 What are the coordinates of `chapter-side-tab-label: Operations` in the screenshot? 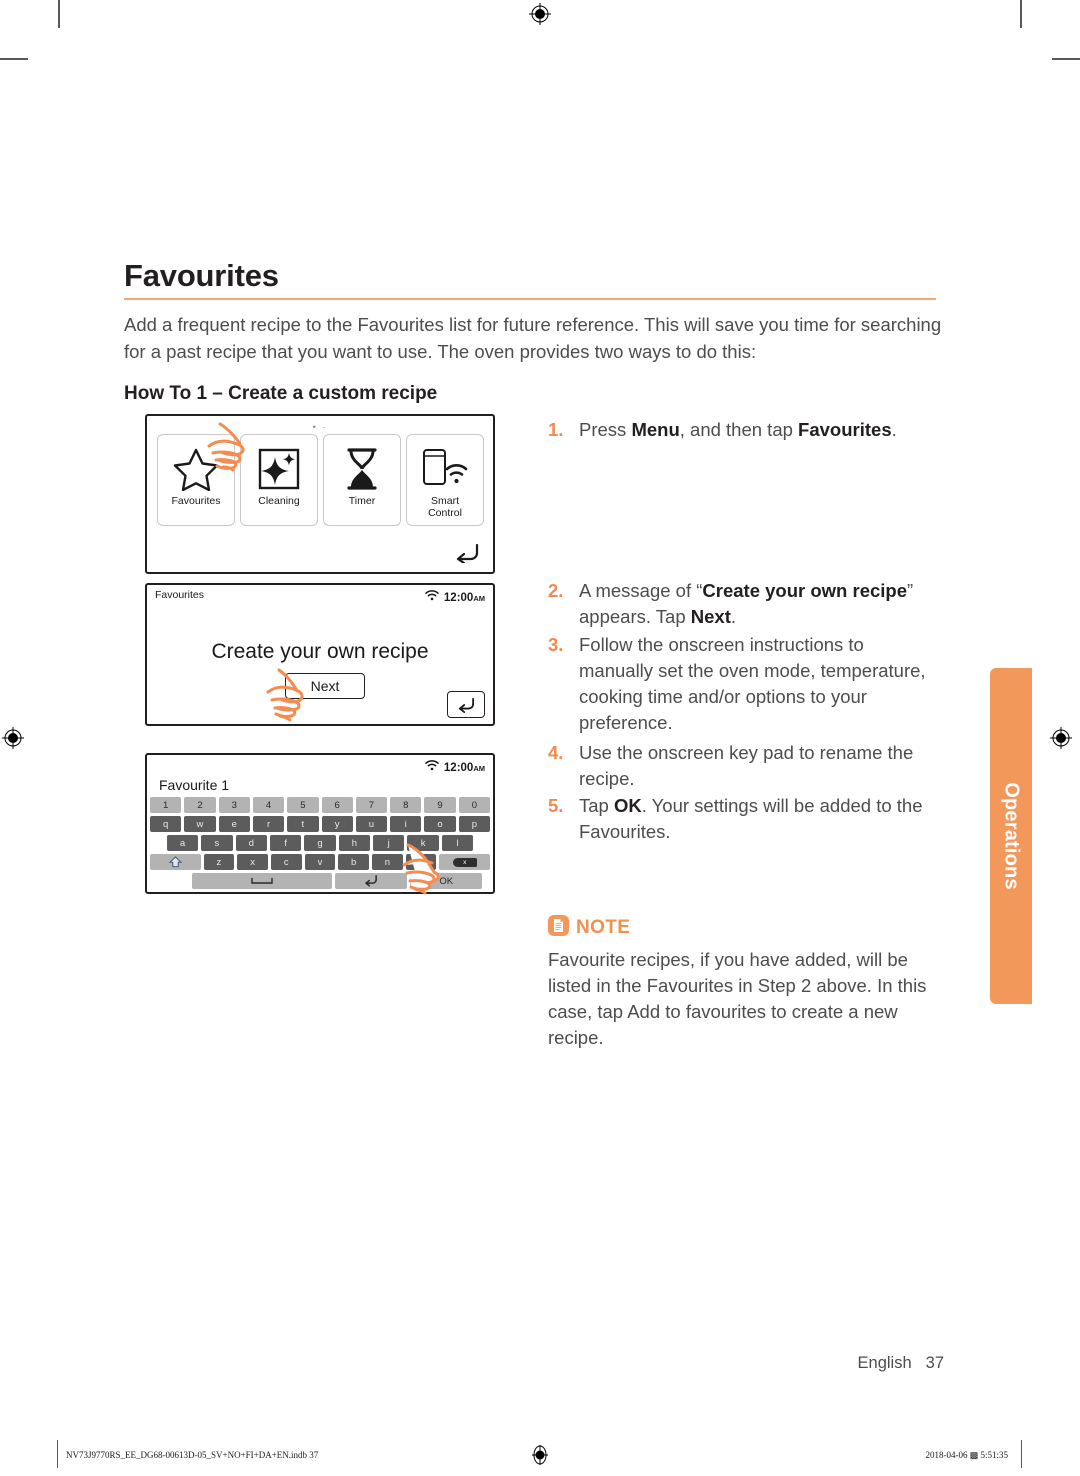 It's located at (1011, 836).